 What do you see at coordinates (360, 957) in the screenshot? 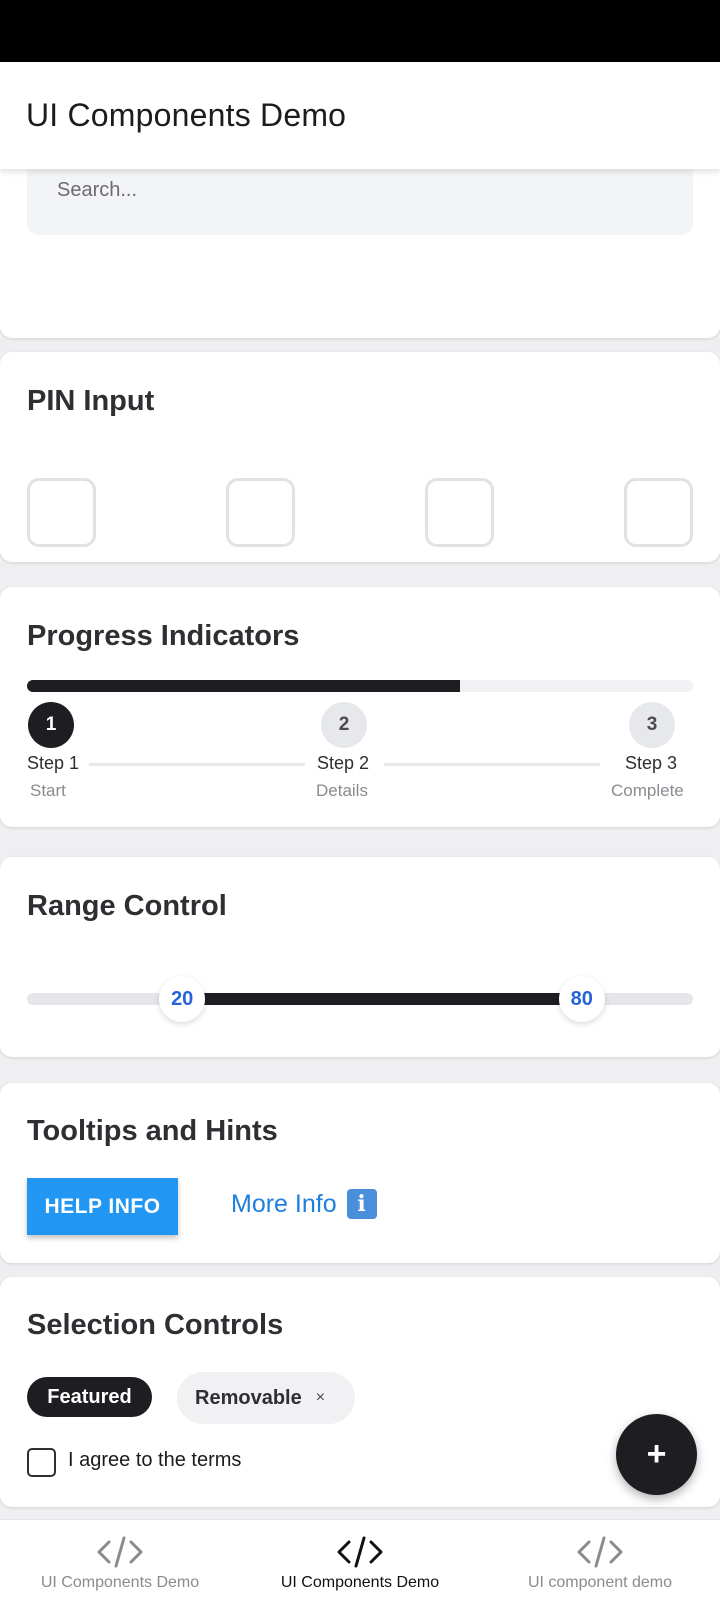
I see `range-card` at bounding box center [360, 957].